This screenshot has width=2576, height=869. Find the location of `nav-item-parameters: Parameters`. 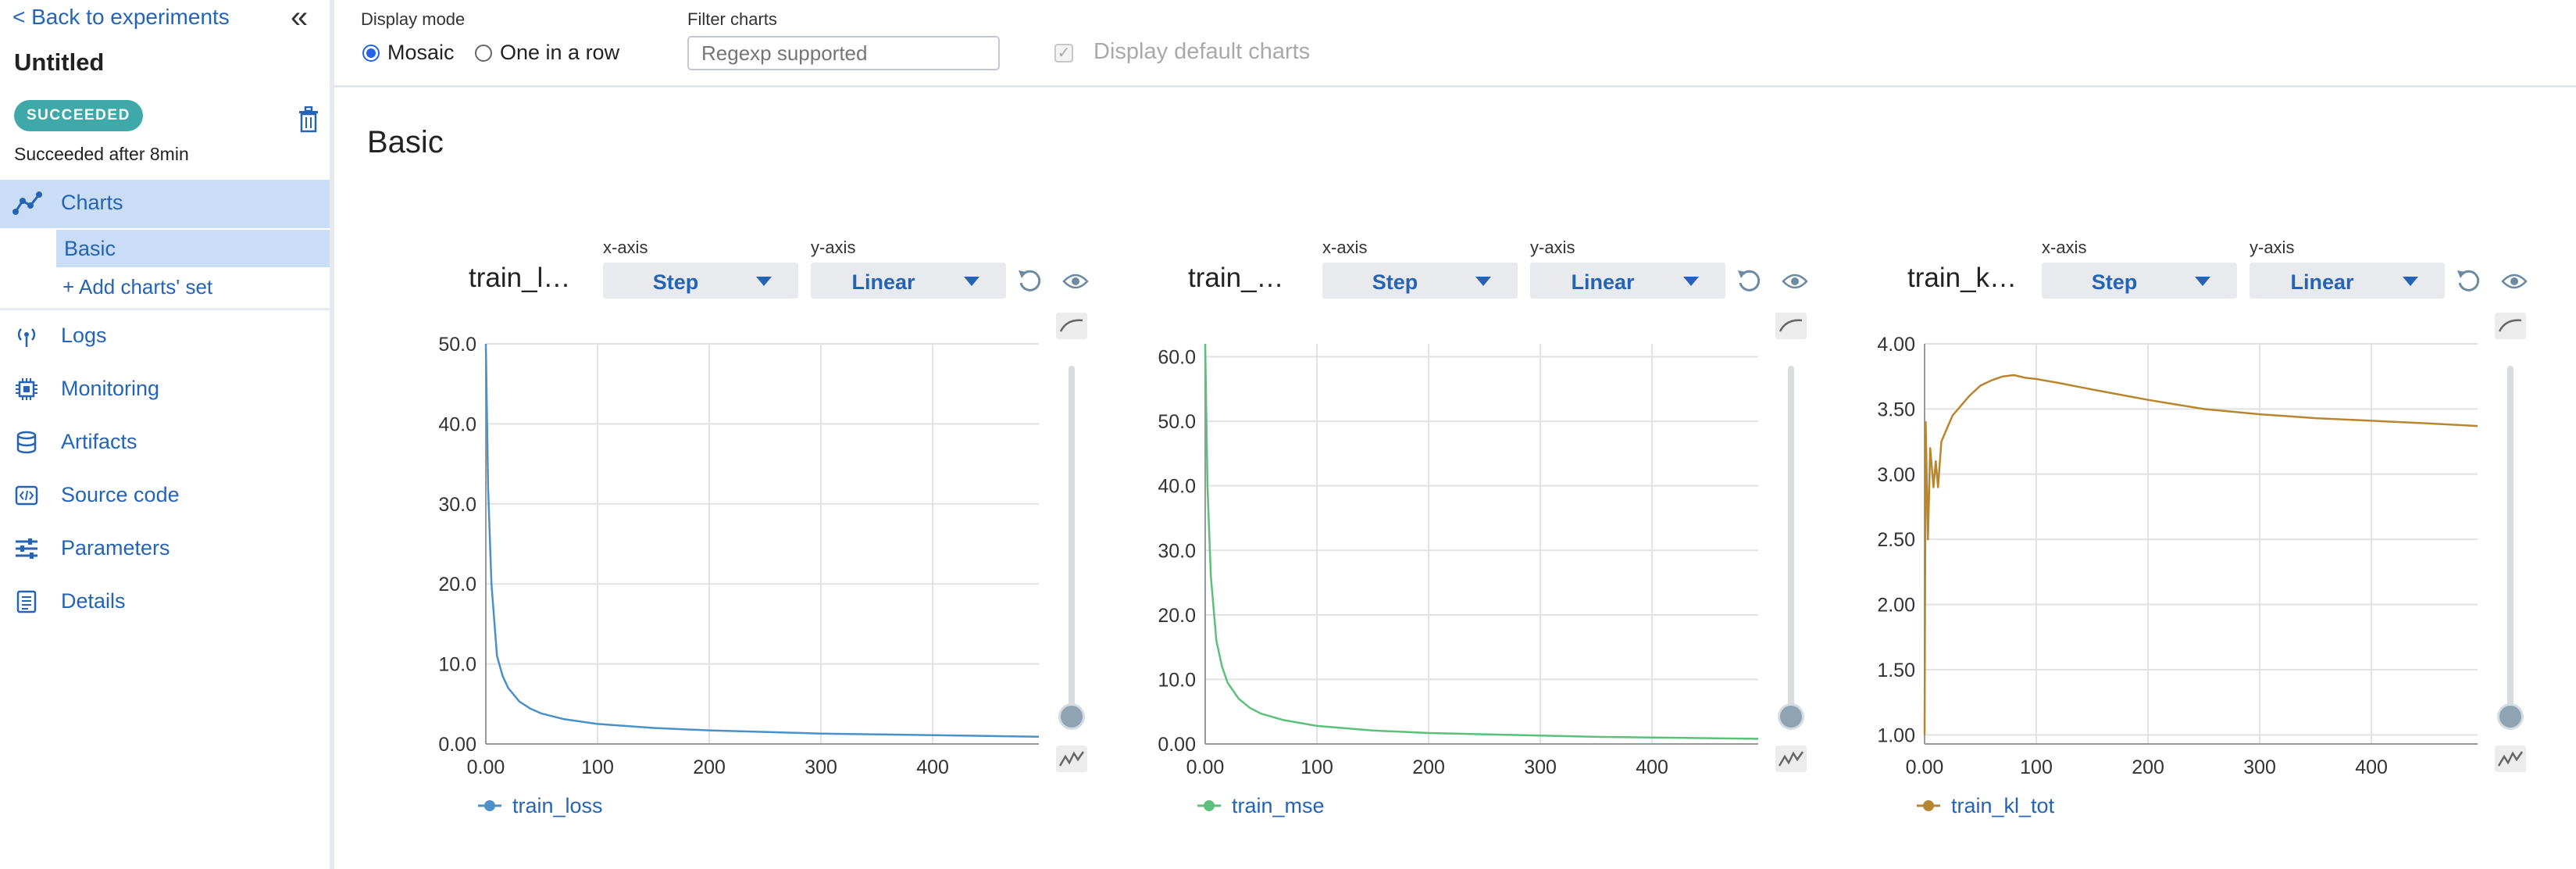

nav-item-parameters: Parameters is located at coordinates (165, 548).